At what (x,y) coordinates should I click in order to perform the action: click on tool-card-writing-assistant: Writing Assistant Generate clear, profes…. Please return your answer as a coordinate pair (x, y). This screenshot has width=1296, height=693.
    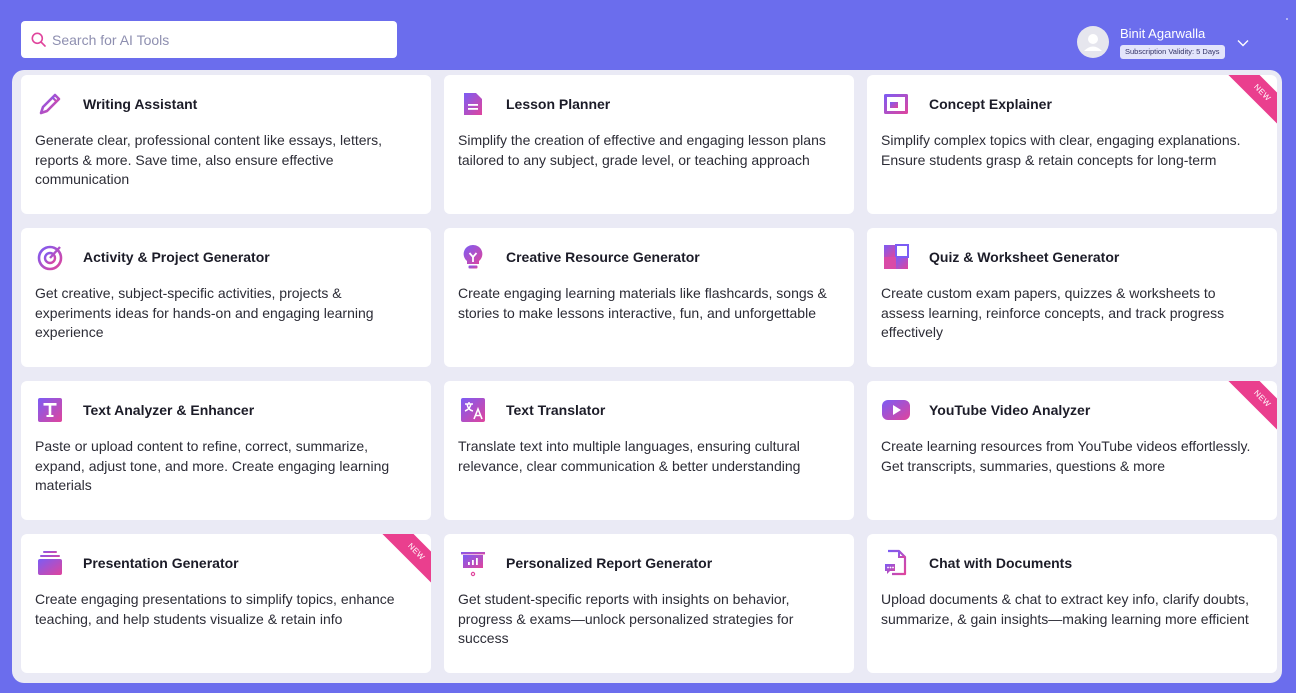
    Looking at the image, I should click on (226, 144).